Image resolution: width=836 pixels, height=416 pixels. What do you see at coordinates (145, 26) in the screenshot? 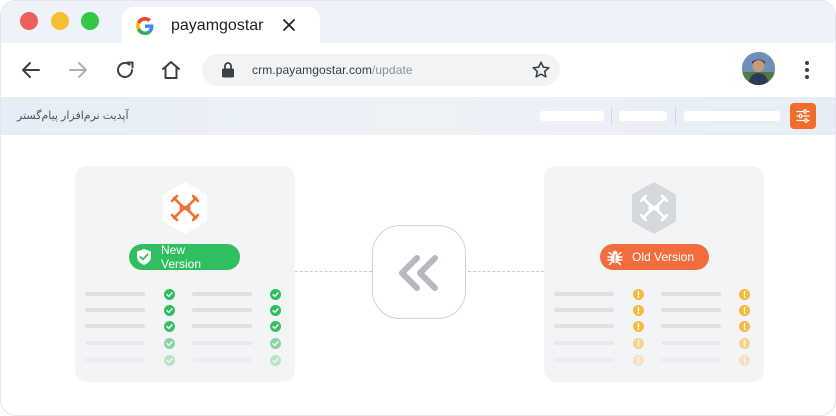
I see `google-icon` at bounding box center [145, 26].